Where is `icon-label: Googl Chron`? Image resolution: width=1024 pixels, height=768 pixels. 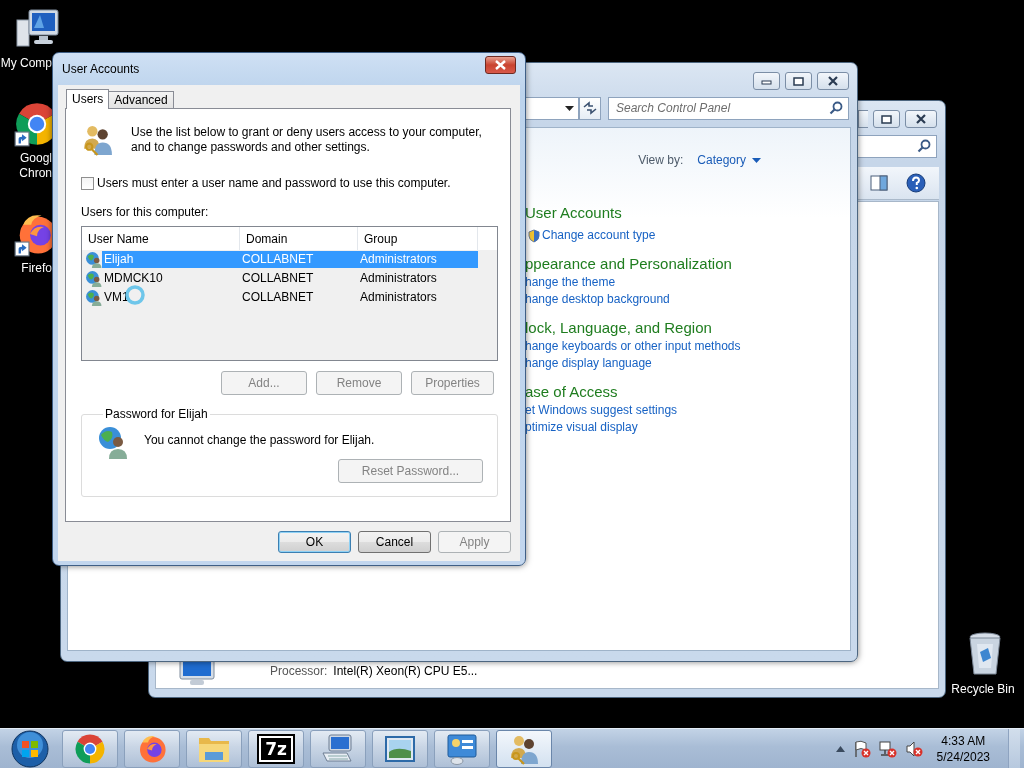 icon-label: Googl Chron is located at coordinates (26, 166).